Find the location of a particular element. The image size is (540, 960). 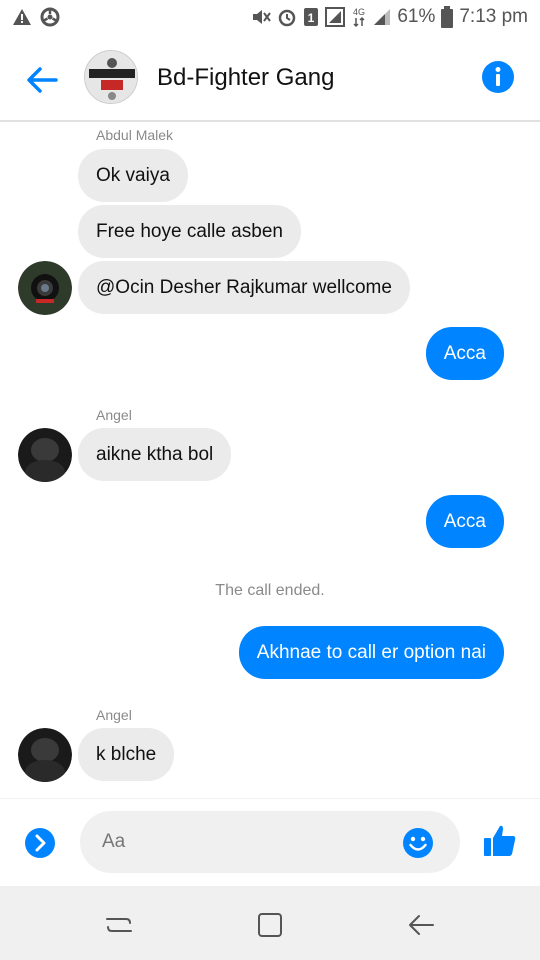

settings-wheel-icon is located at coordinates (50, 17).